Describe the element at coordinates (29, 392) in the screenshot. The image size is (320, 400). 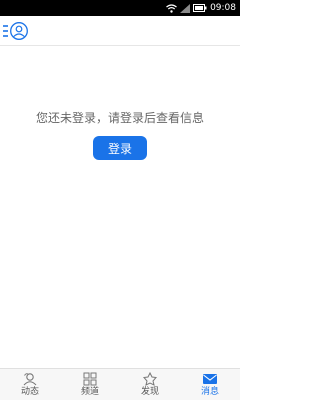
I see `tab-feed-label: 动态` at that location.